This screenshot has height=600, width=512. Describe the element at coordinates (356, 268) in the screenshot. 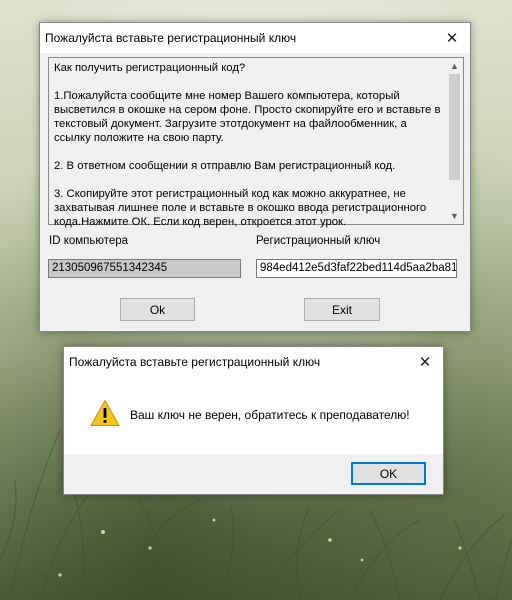

I see `reg-key-input: 984ed412e5d3faf22bed114d5aa2ba81` at that location.